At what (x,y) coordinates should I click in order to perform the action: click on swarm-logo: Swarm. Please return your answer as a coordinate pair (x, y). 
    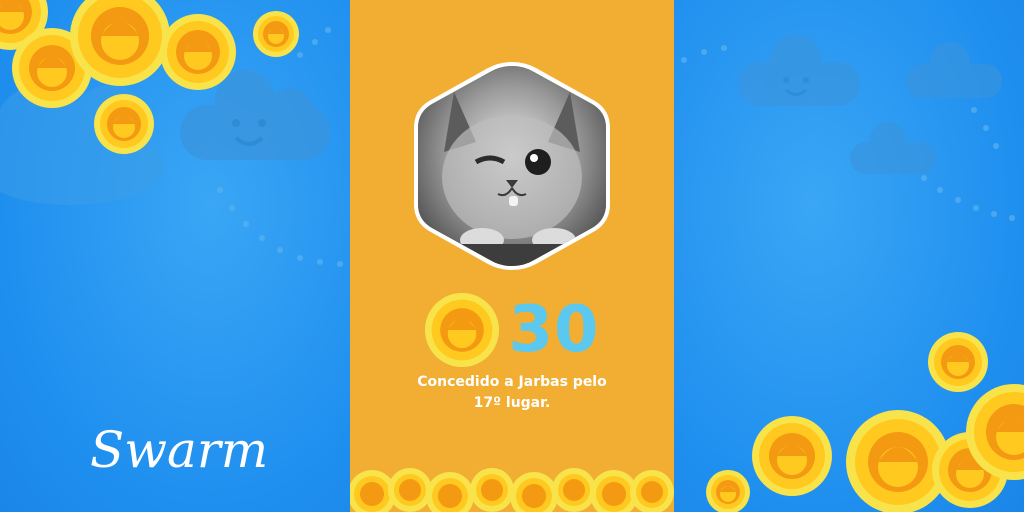
    Looking at the image, I should click on (178, 450).